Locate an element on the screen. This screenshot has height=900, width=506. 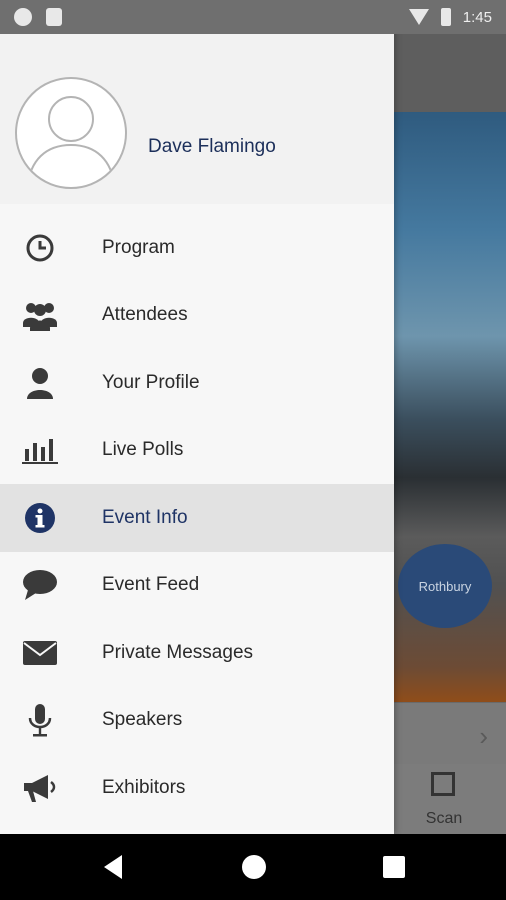
envelope-icon is located at coordinates (40, 653).